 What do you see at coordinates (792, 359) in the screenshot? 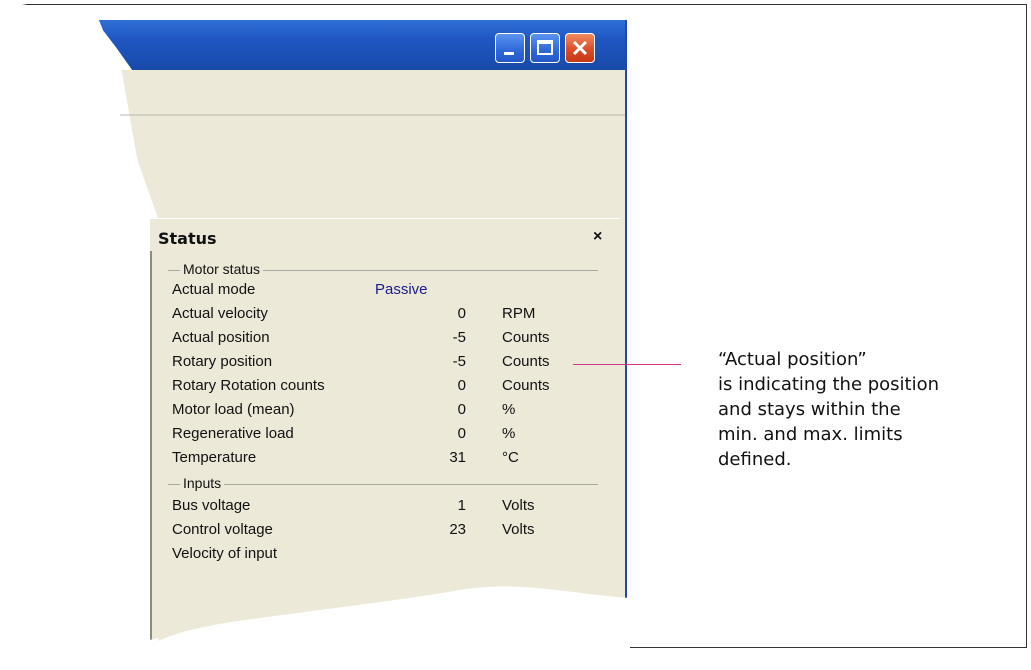
I see `callout-line-1: “Actual position”` at bounding box center [792, 359].